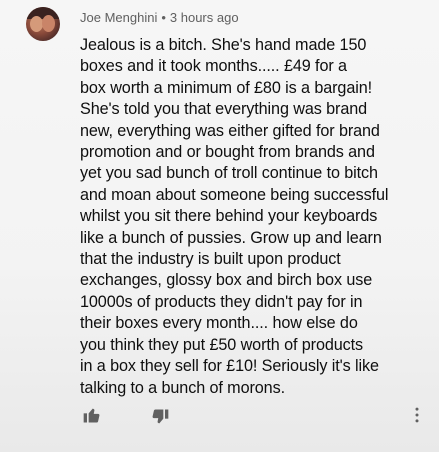  I want to click on like-button, so click(92, 415).